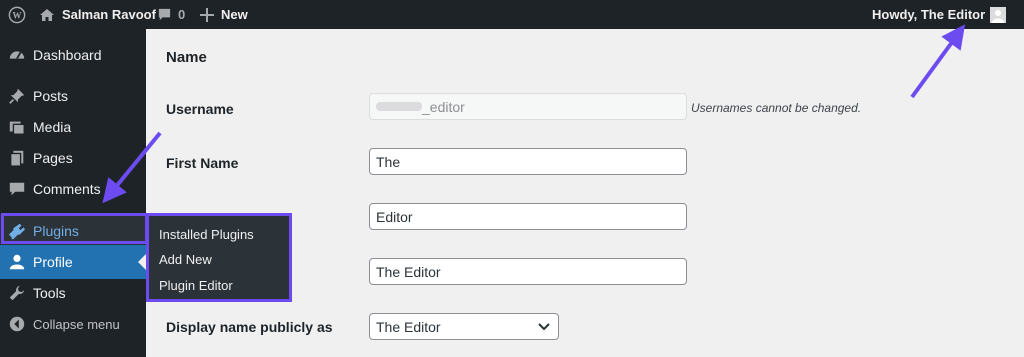  What do you see at coordinates (109, 14) in the screenshot?
I see `site-name: Salman Ravoof` at bounding box center [109, 14].